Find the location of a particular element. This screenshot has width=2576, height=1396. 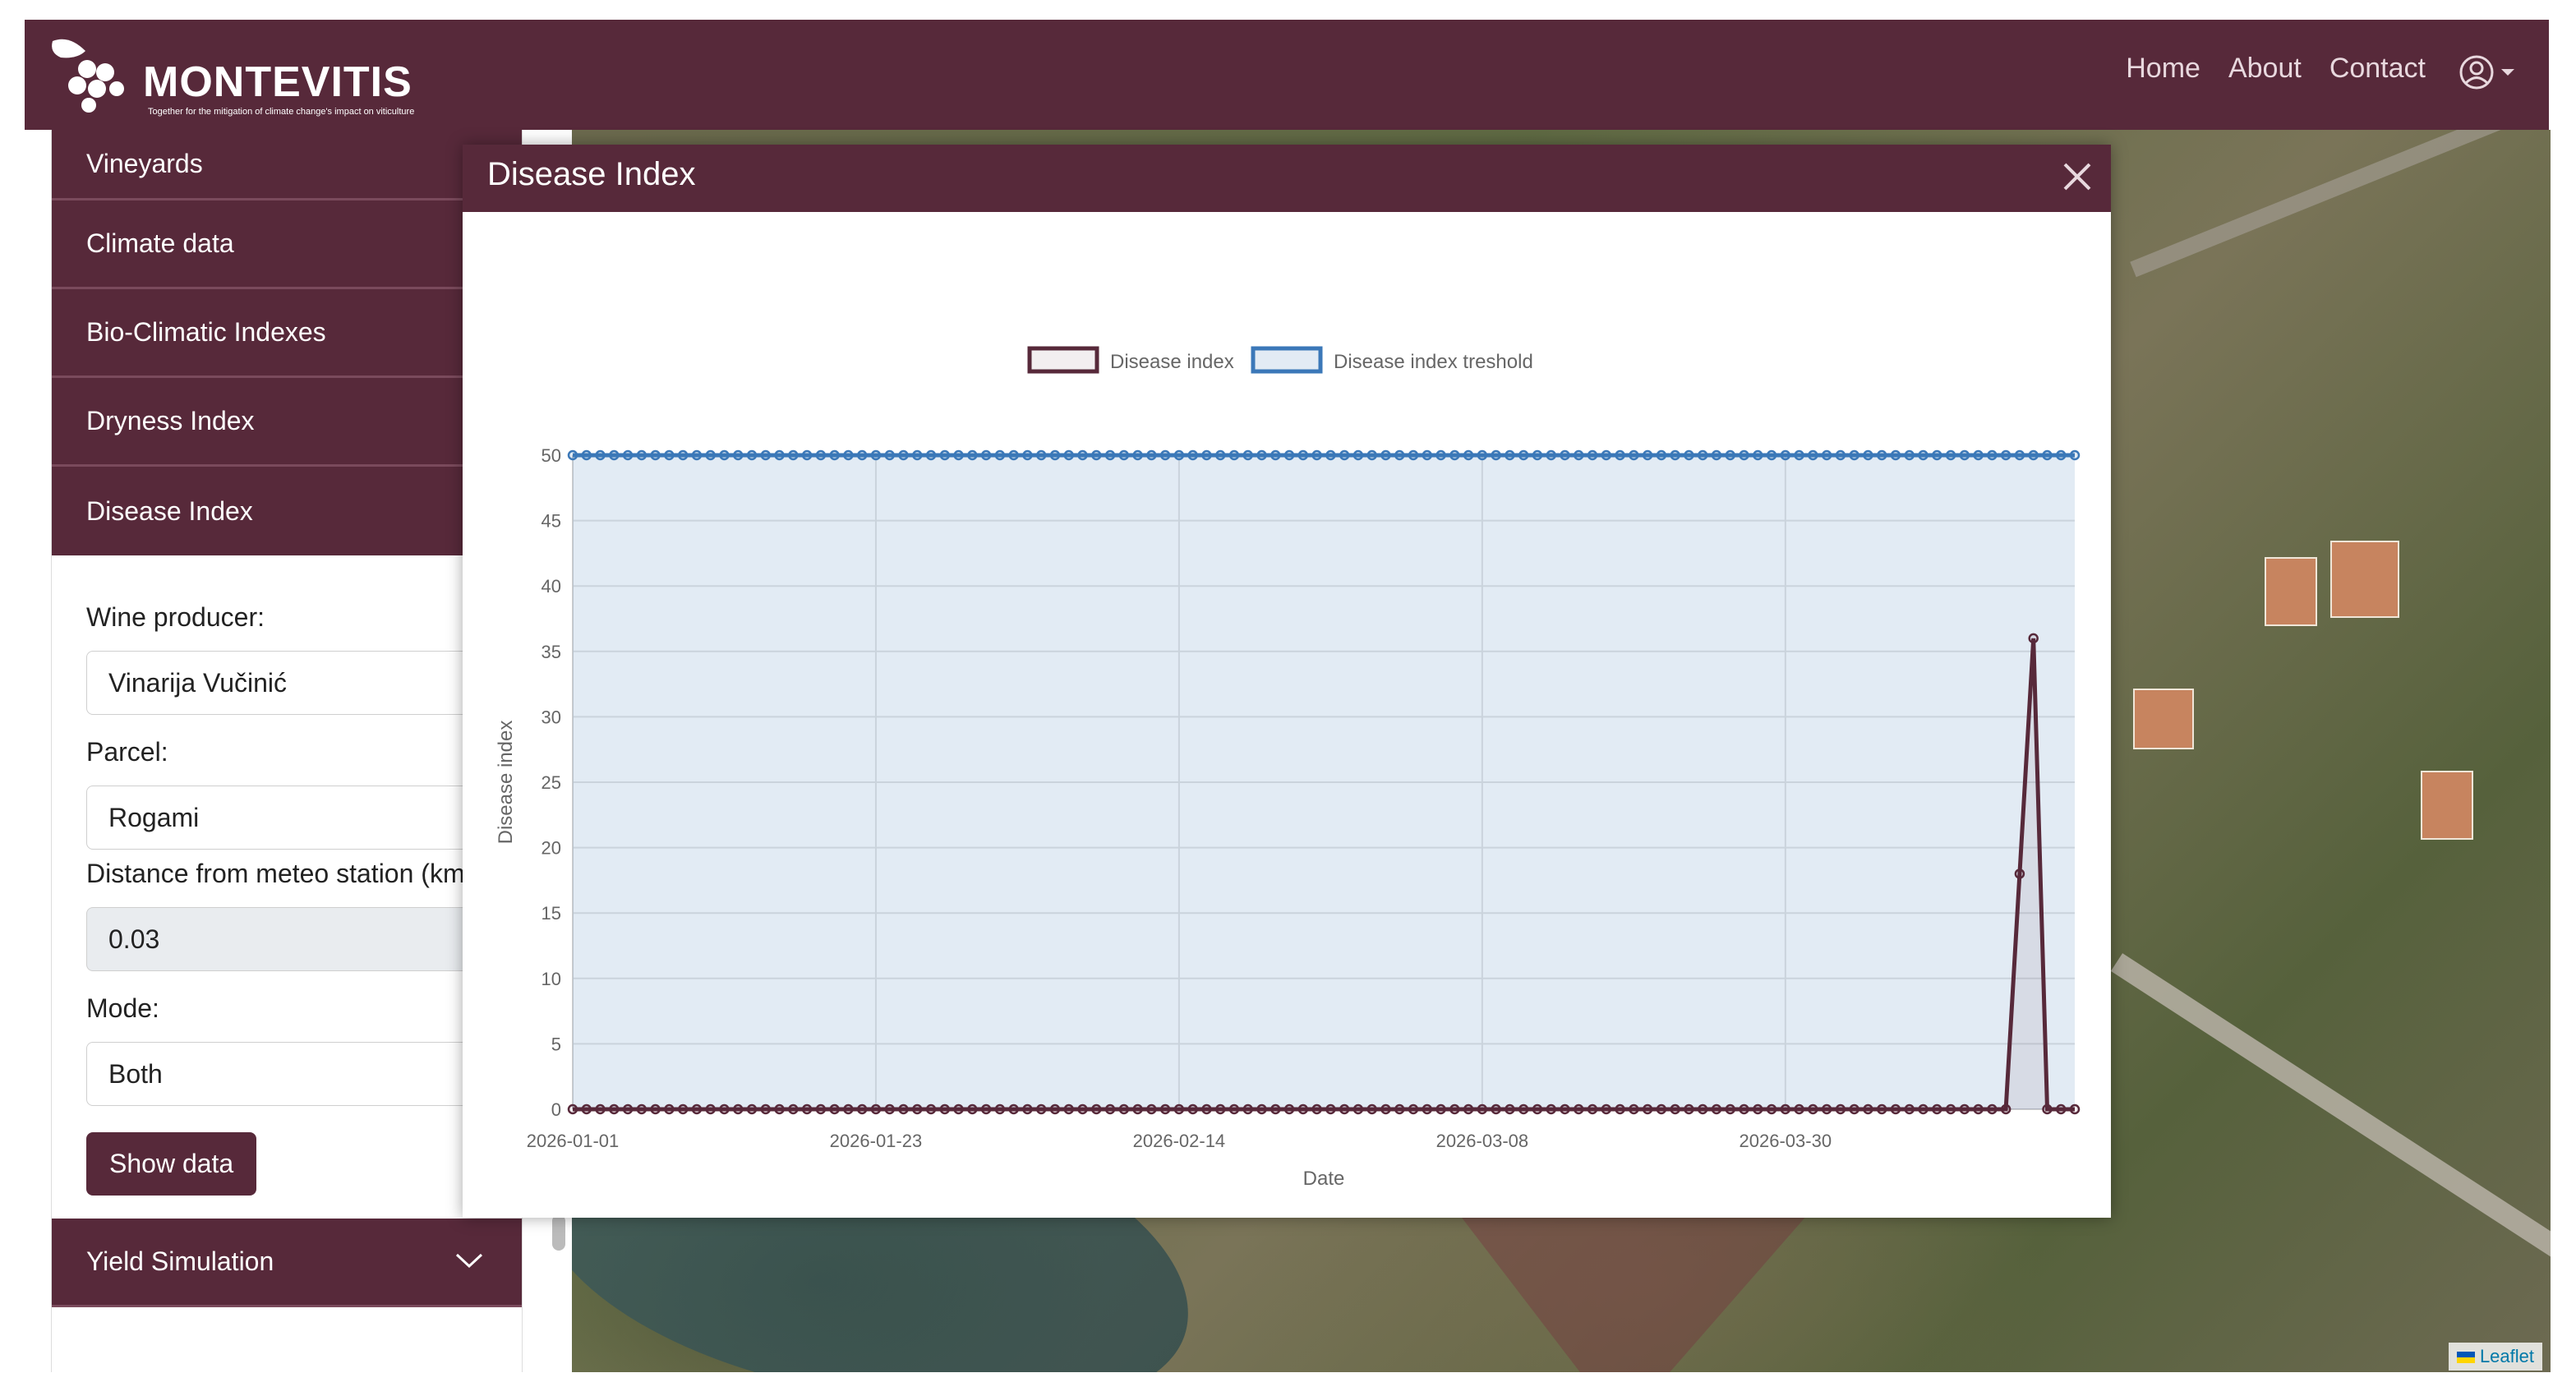

user-avatar-icon is located at coordinates (2476, 72).